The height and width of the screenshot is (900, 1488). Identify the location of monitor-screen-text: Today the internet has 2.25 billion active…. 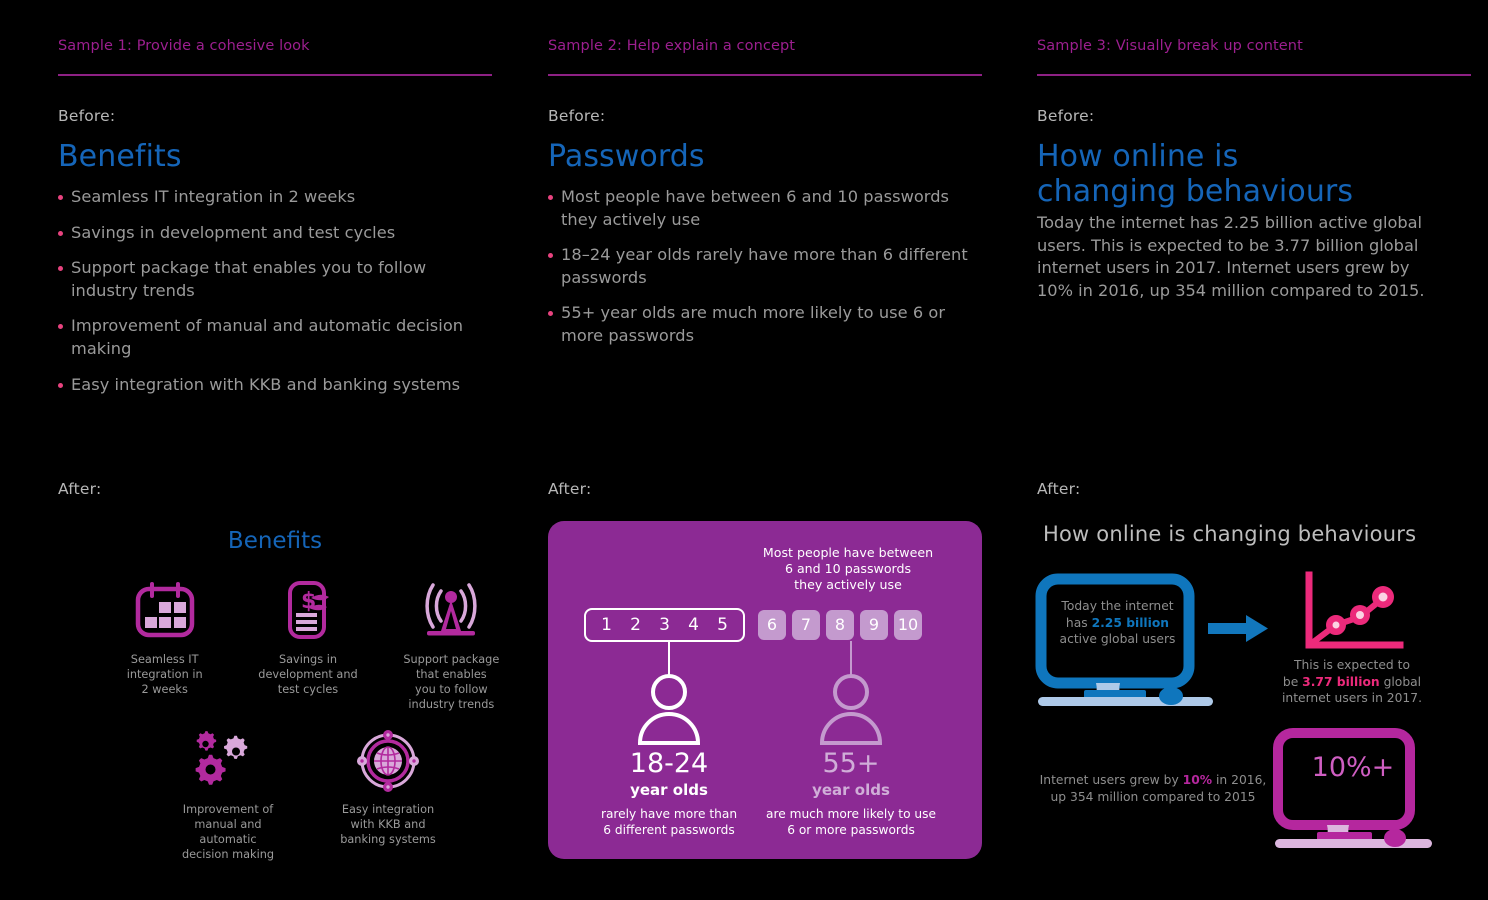
(1117, 623).